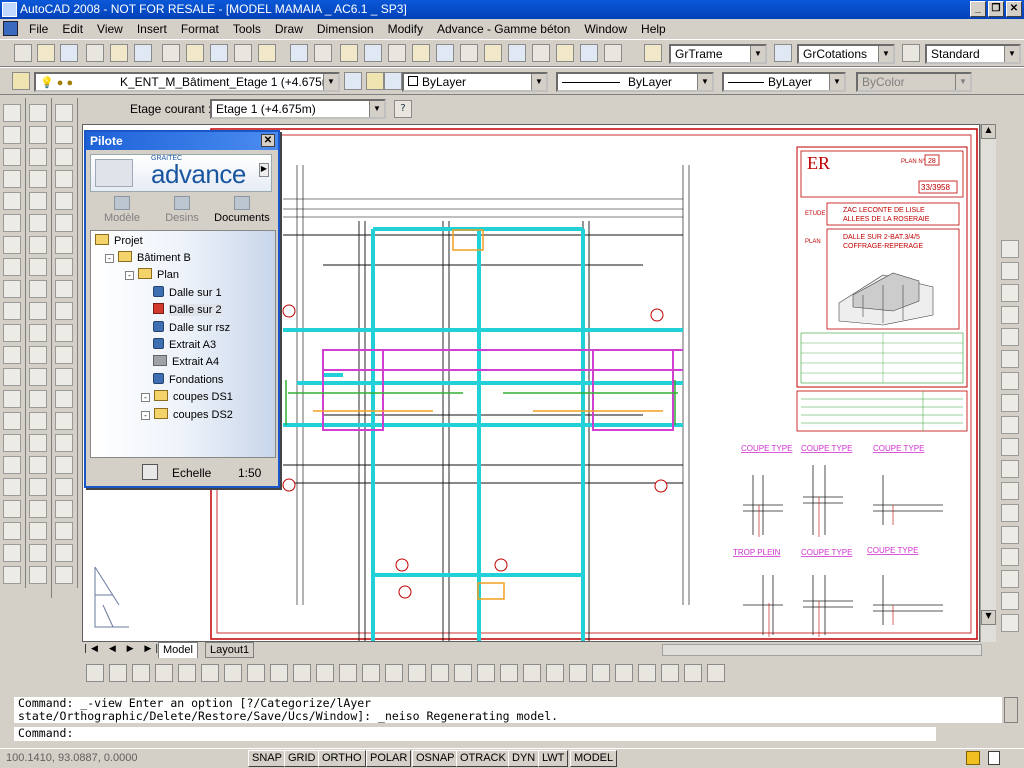 Image resolution: width=1024 pixels, height=768 pixels. I want to click on designcenter-icon, so click(469, 53).